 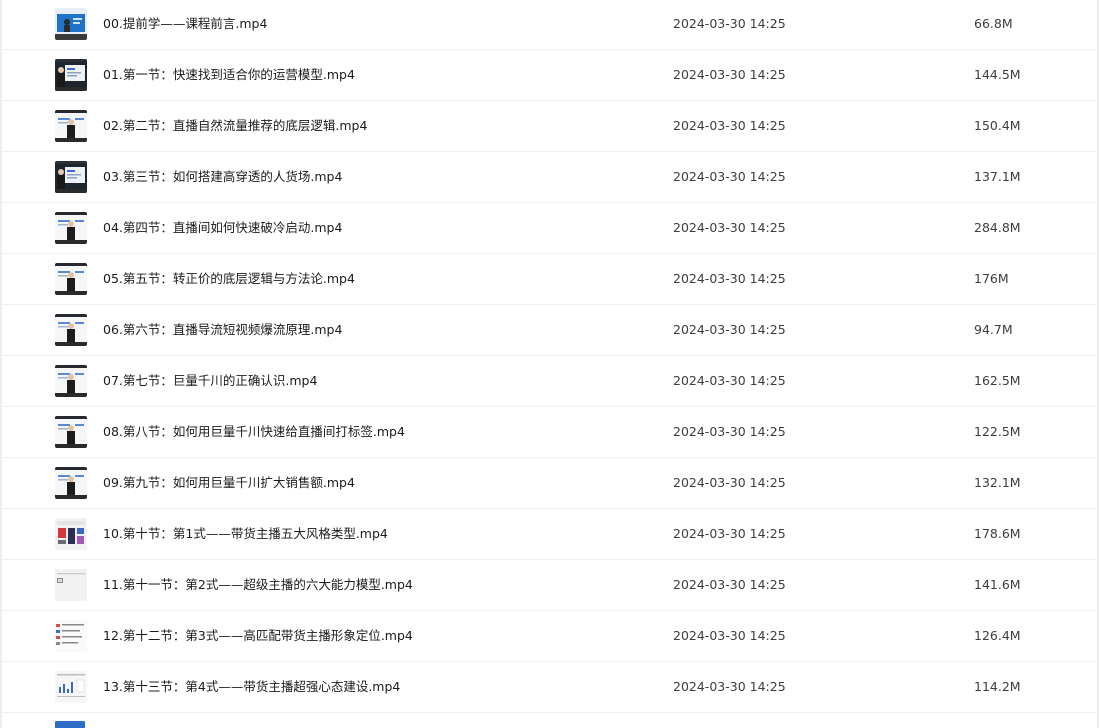 What do you see at coordinates (997, 686) in the screenshot?
I see `file-size: 114.2M` at bounding box center [997, 686].